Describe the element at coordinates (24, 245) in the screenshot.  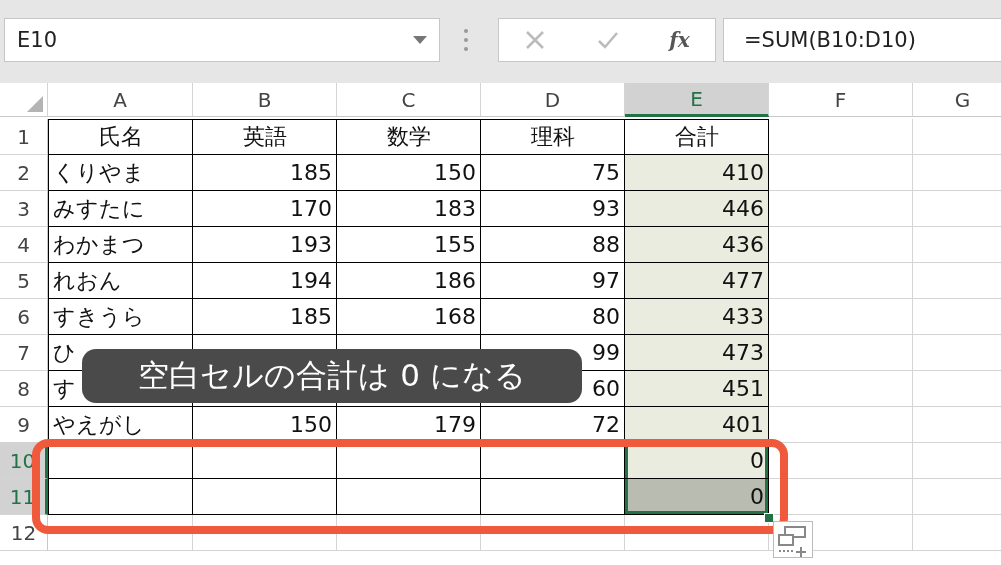
I see `row-header: 4` at that location.